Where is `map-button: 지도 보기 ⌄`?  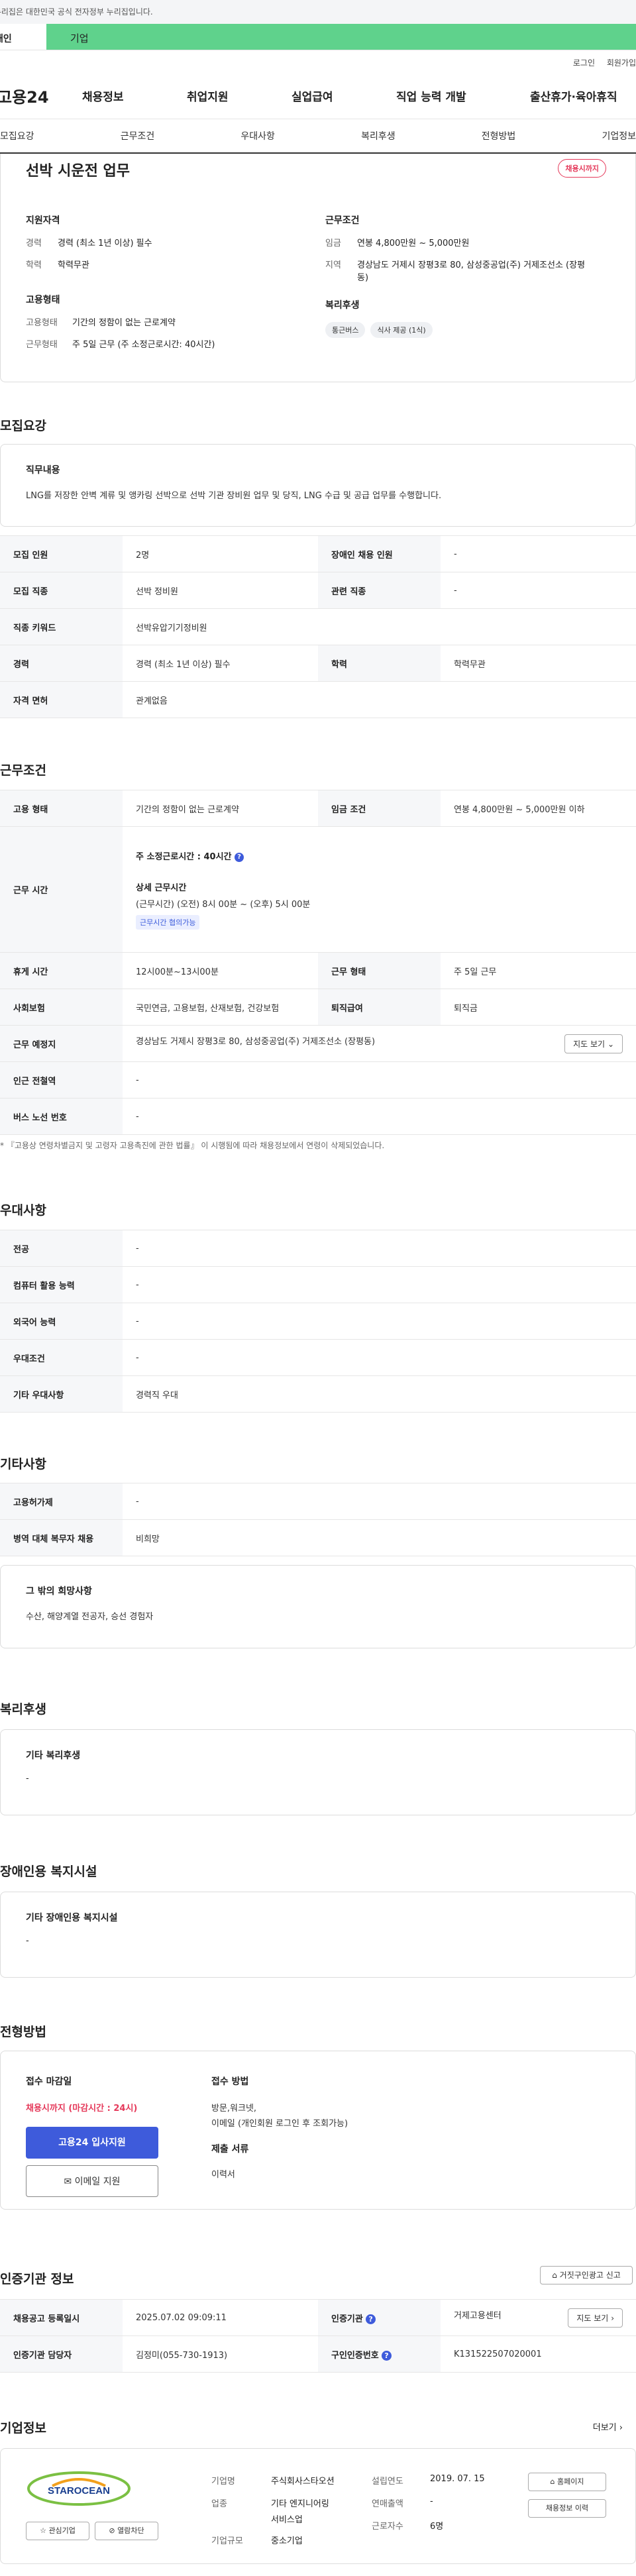 map-button: 지도 보기 ⌄ is located at coordinates (593, 1043).